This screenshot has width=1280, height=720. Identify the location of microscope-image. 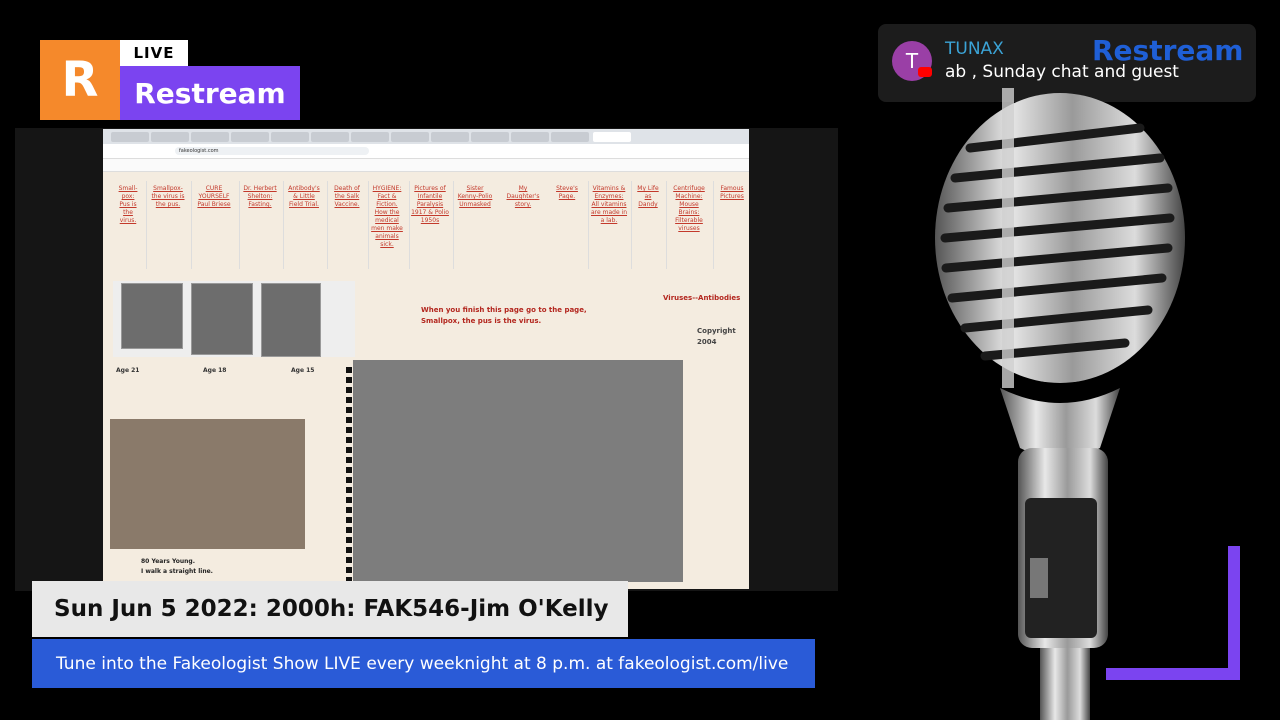
(518, 471).